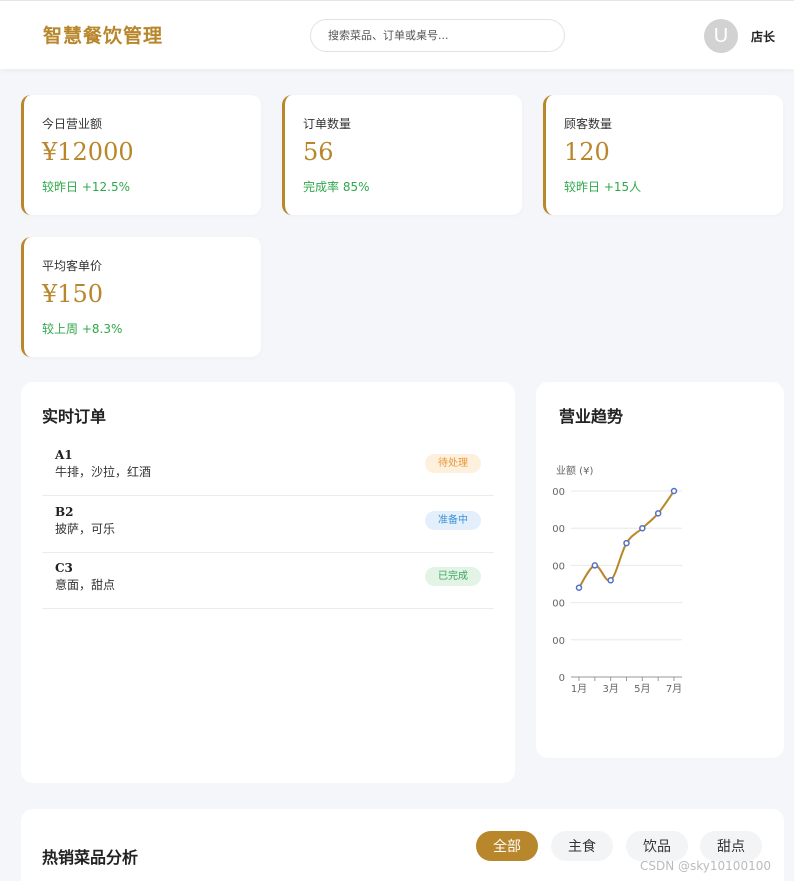  I want to click on y-axis-label: 业额 (¥), so click(574, 470).